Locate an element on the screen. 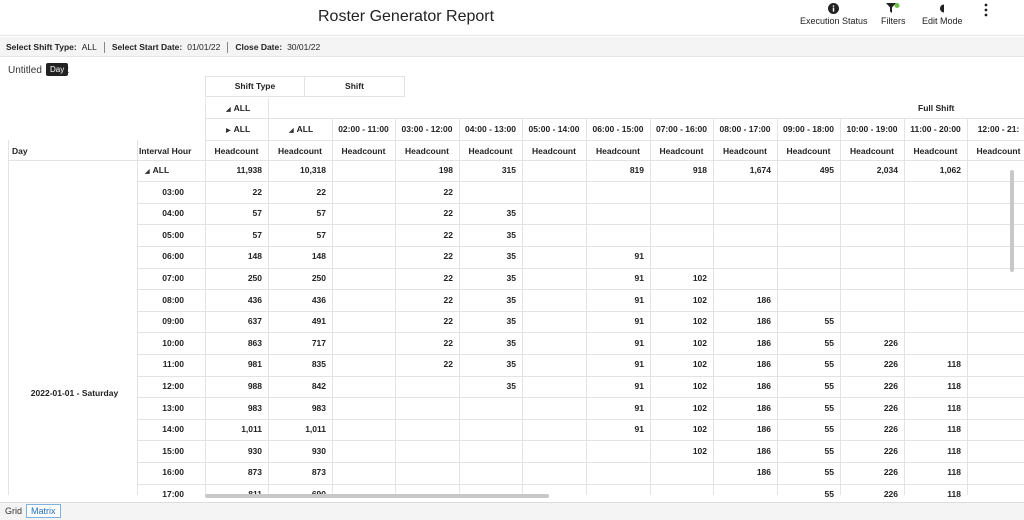 Image resolution: width=1024 pixels, height=520 pixels. shift-column-header: 02:00 - 11:00 is located at coordinates (363, 129).